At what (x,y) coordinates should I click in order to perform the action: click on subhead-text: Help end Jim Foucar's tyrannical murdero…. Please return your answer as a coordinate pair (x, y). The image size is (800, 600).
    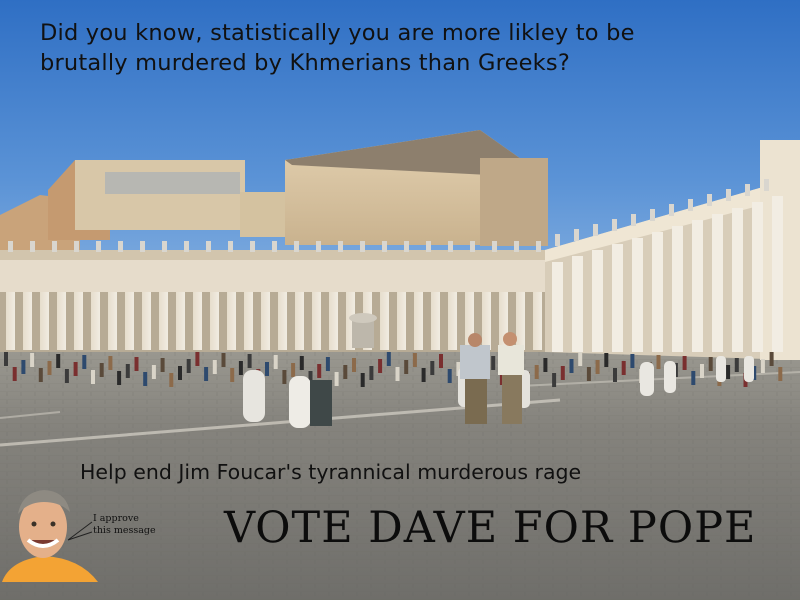
    Looking at the image, I should click on (331, 472).